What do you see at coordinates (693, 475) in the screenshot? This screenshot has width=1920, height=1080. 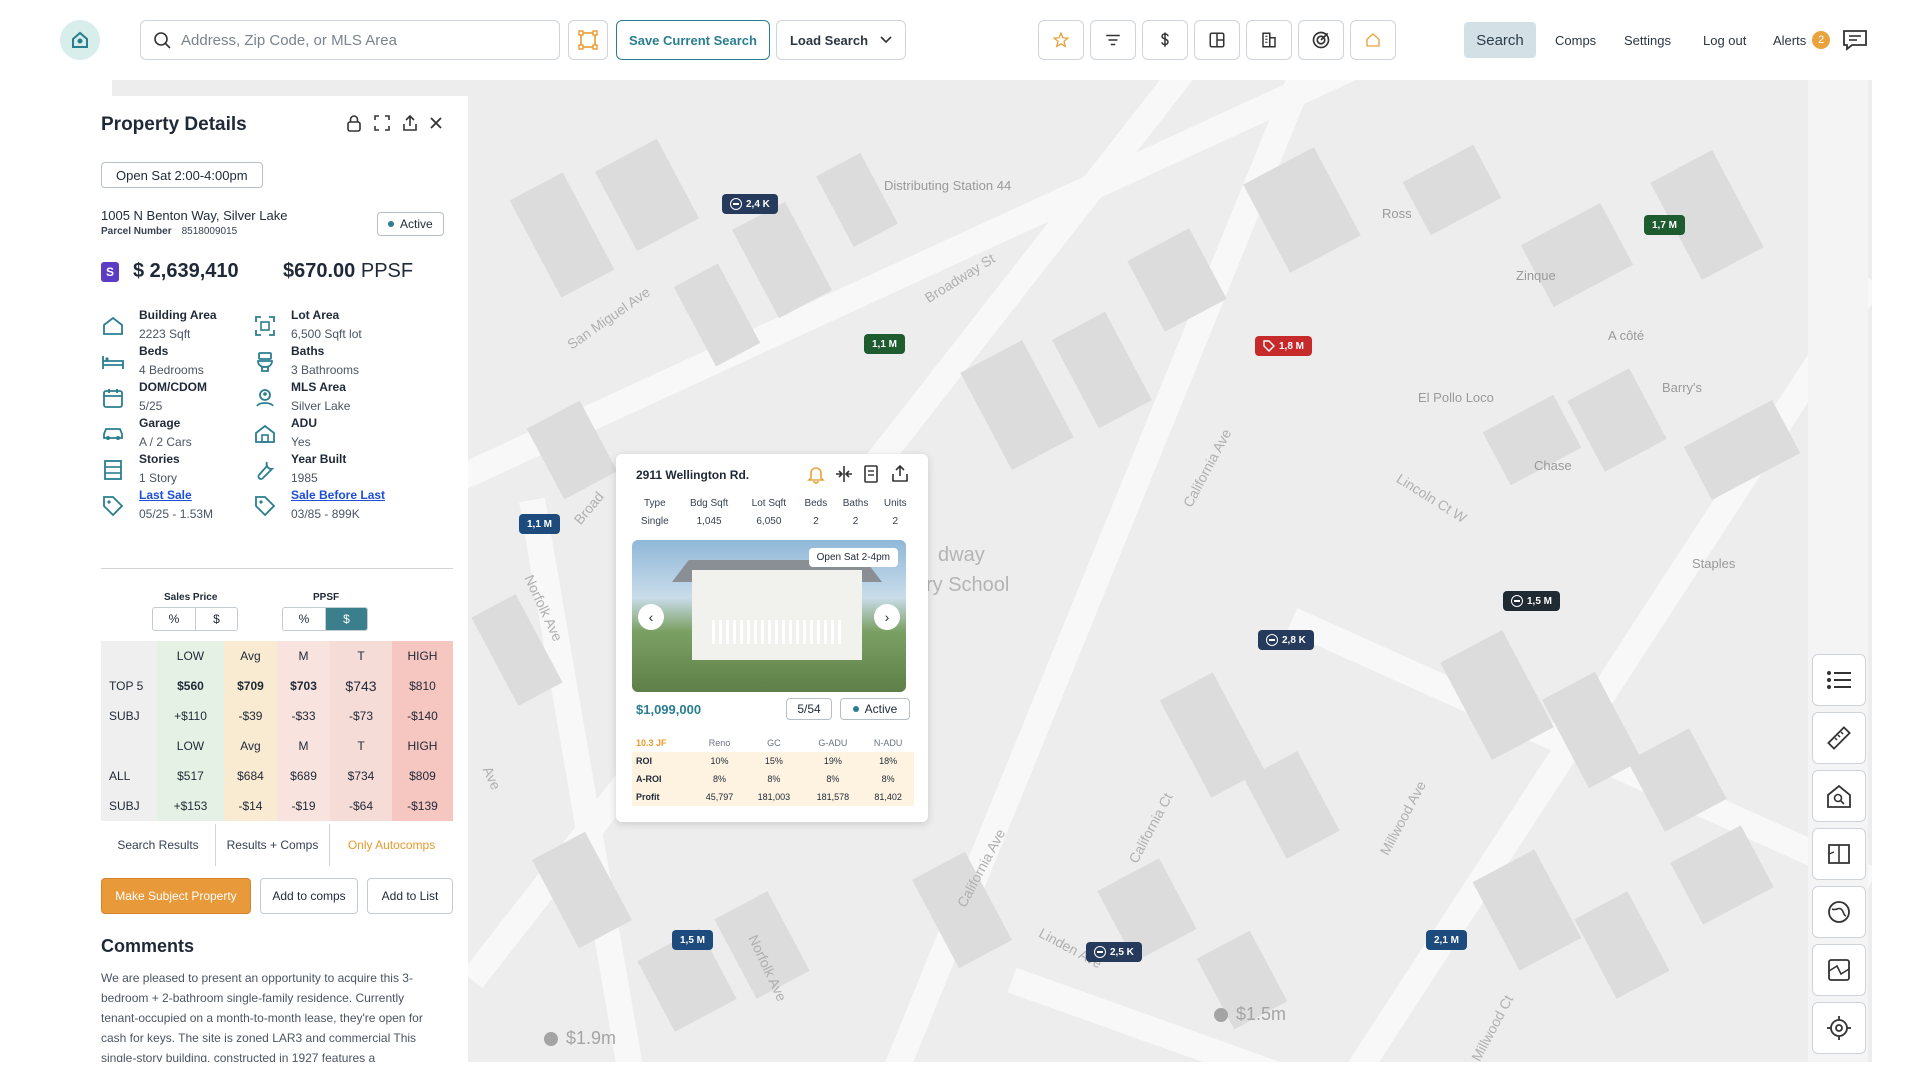 I see `listing-address: 2911 Wellington Rd.` at bounding box center [693, 475].